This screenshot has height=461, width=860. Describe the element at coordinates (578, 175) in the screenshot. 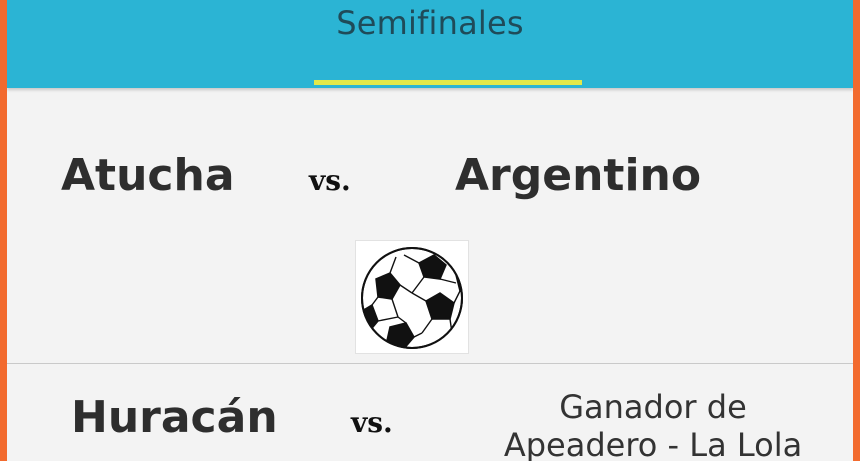

I see `away-team: Argentino` at that location.